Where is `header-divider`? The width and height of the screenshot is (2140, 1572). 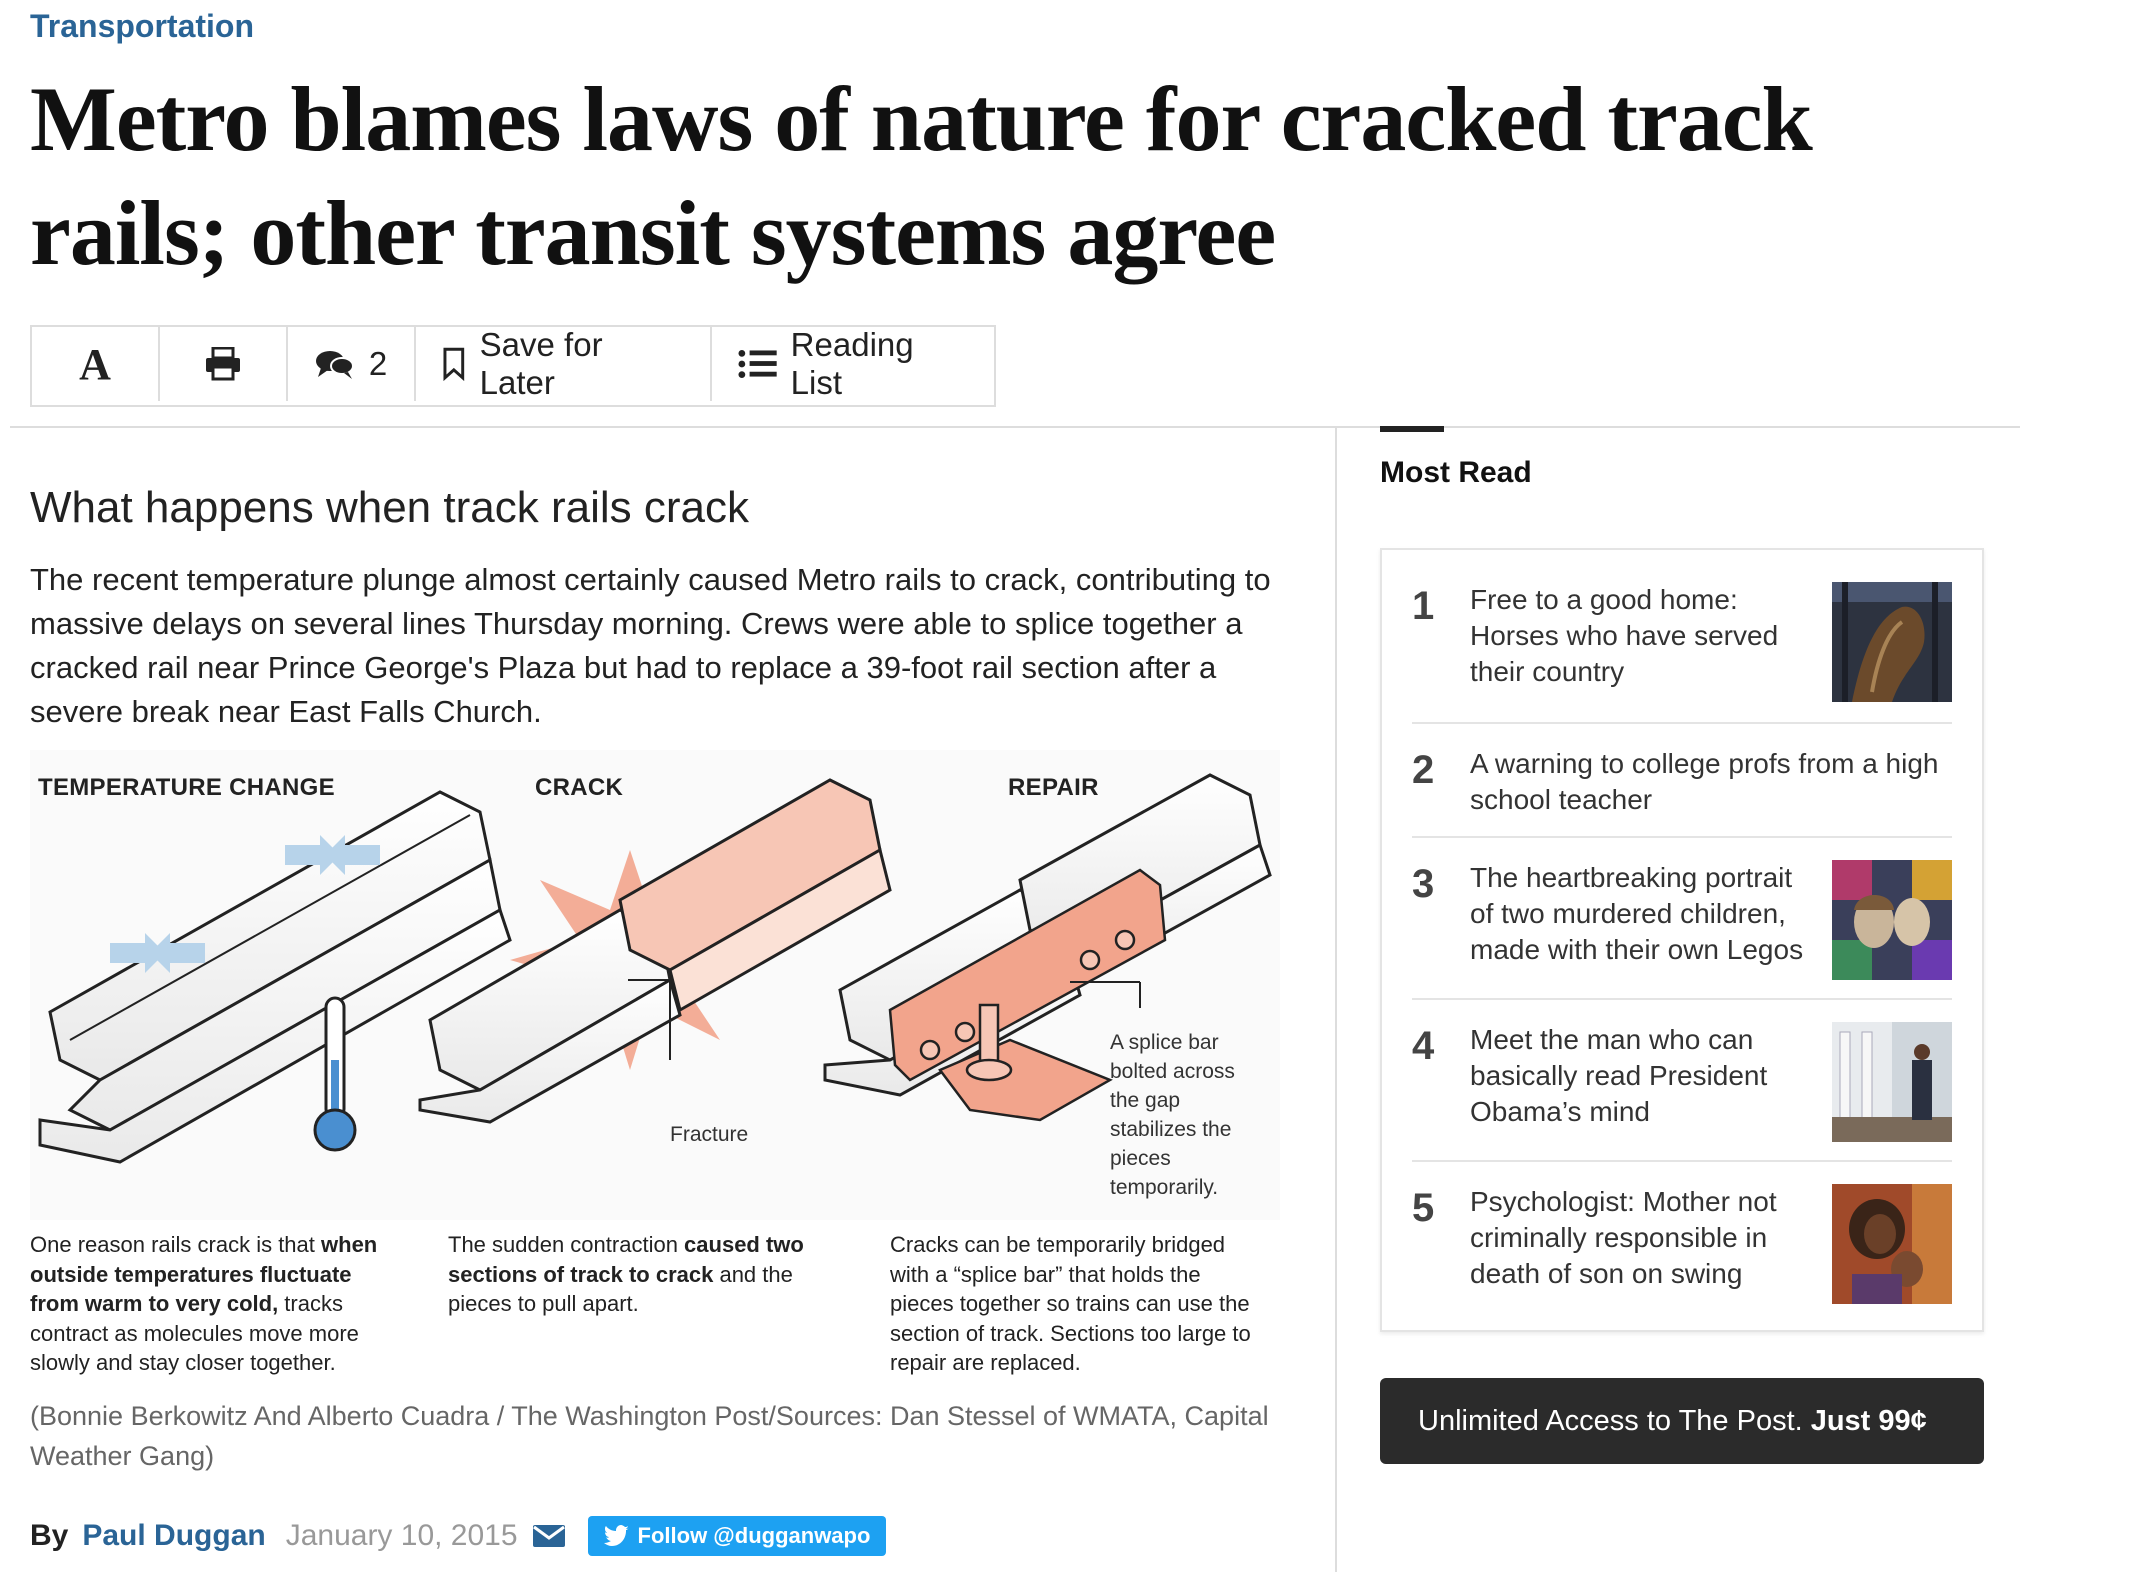
header-divider is located at coordinates (1015, 427).